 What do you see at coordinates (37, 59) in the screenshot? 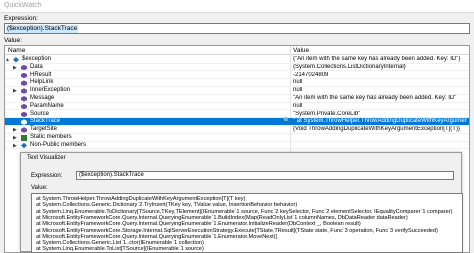
I see `row-name: $exception` at bounding box center [37, 59].